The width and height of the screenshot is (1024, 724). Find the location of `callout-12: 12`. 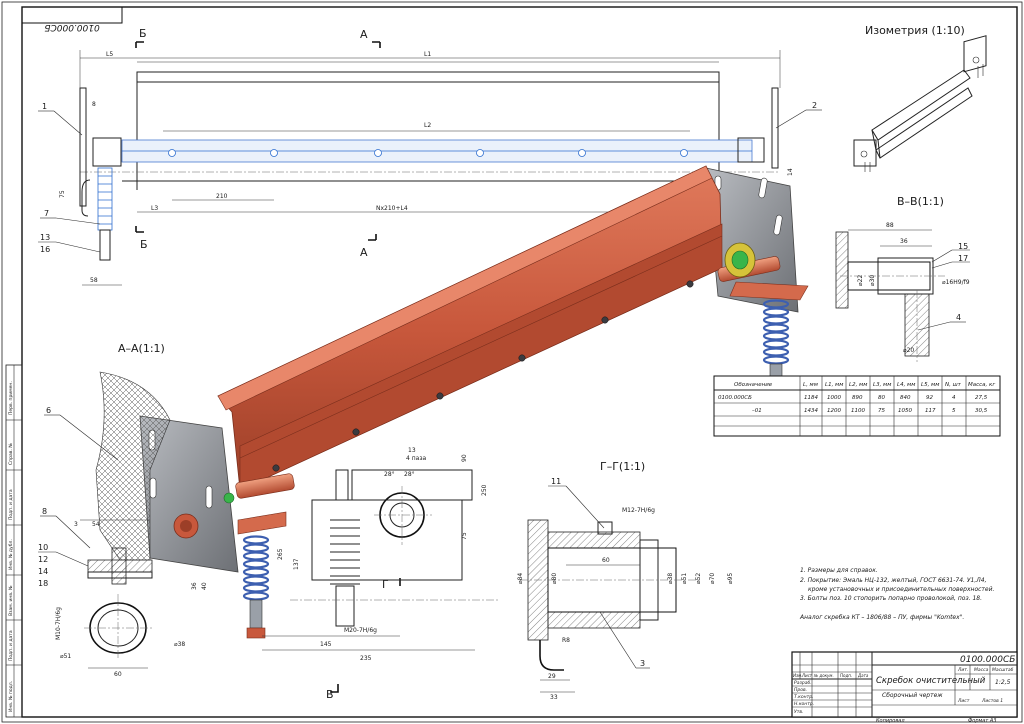

callout-12: 12 is located at coordinates (43, 559).